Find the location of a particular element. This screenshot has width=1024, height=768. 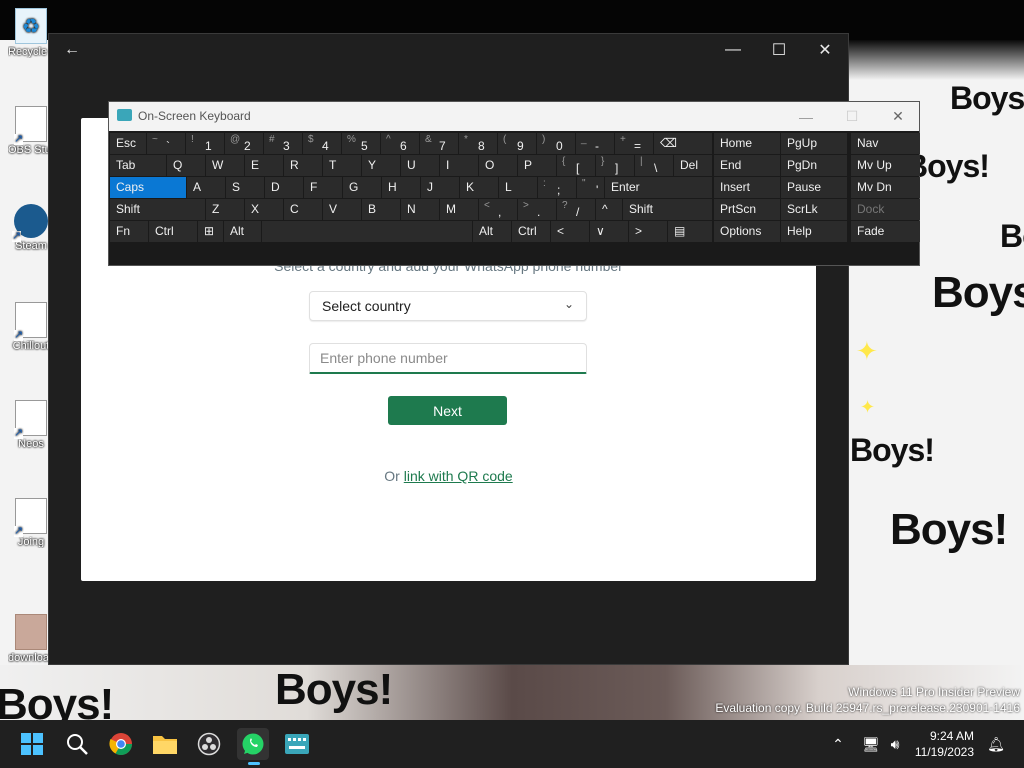

key-: >. is located at coordinates (537, 209).